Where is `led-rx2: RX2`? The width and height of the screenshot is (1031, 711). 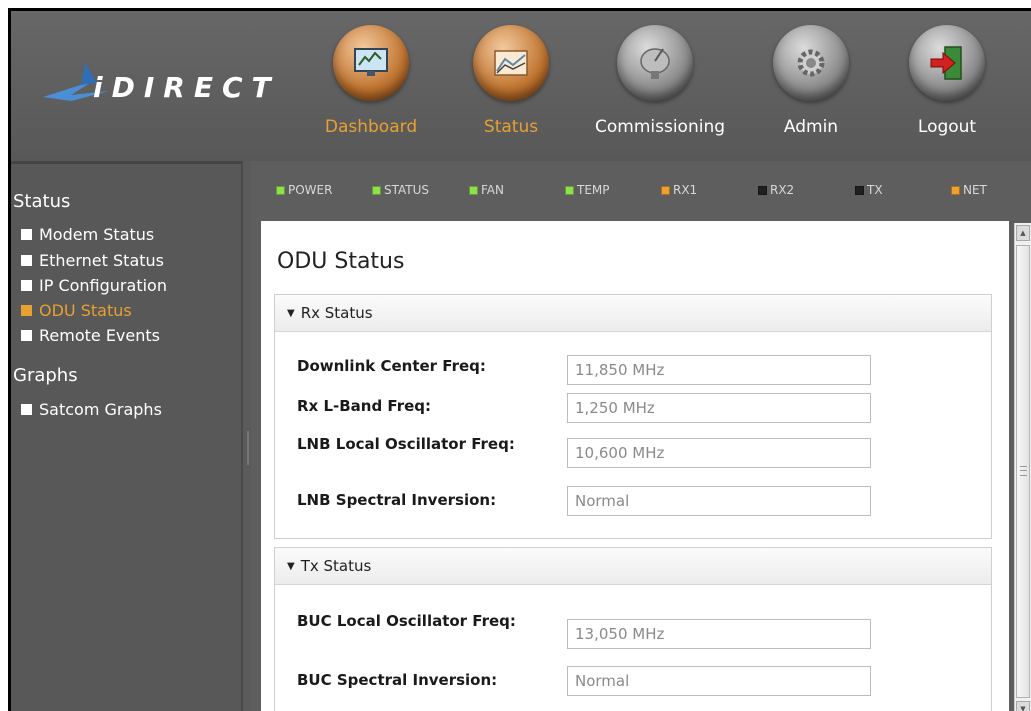
led-rx2: RX2 is located at coordinates (776, 190).